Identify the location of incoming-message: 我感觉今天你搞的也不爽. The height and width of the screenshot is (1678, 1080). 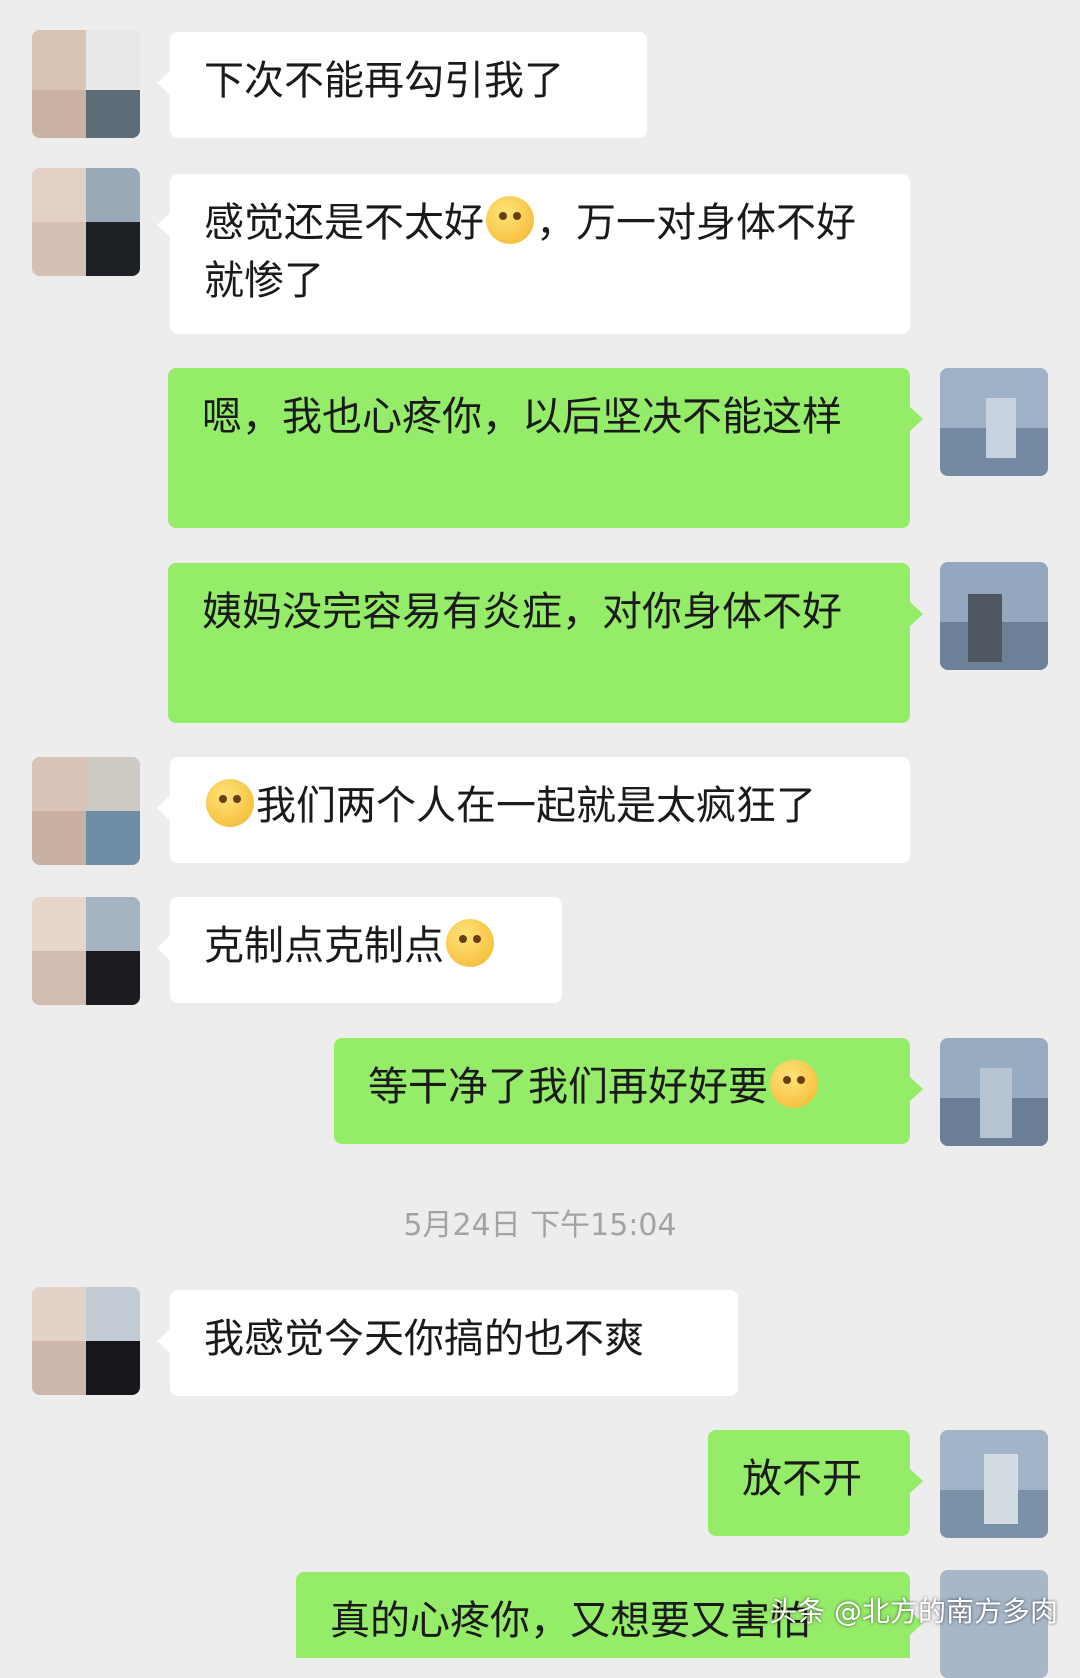
(447, 1343).